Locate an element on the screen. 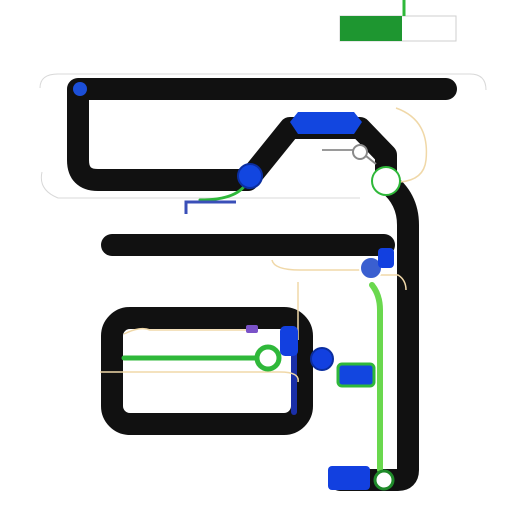 This screenshot has height=512, width=512. small-blue-card is located at coordinates (356, 375).